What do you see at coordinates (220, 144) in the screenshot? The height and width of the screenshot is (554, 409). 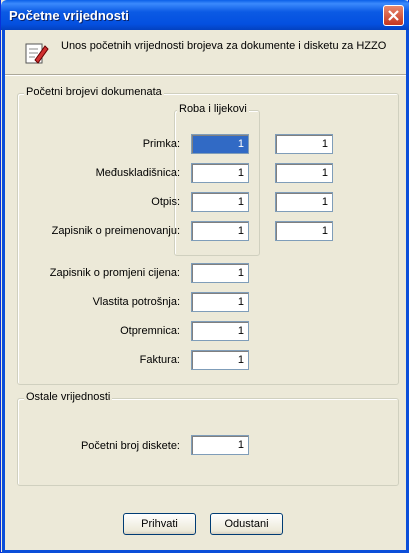 I see `primka-roba-input: 1` at bounding box center [220, 144].